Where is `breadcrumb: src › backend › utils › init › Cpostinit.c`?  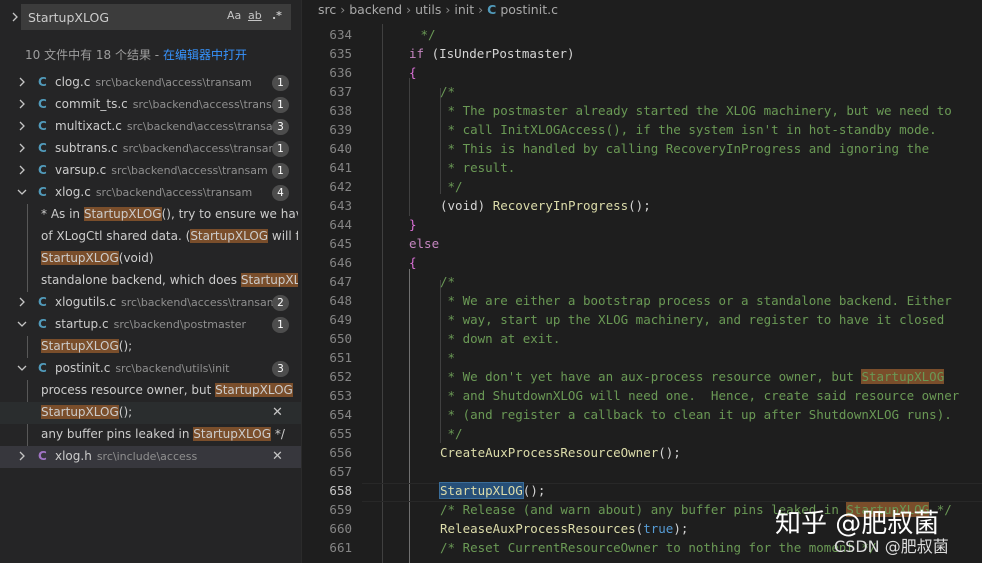
breadcrumb: src › backend › utils › init › Cpostinit.c is located at coordinates (438, 9).